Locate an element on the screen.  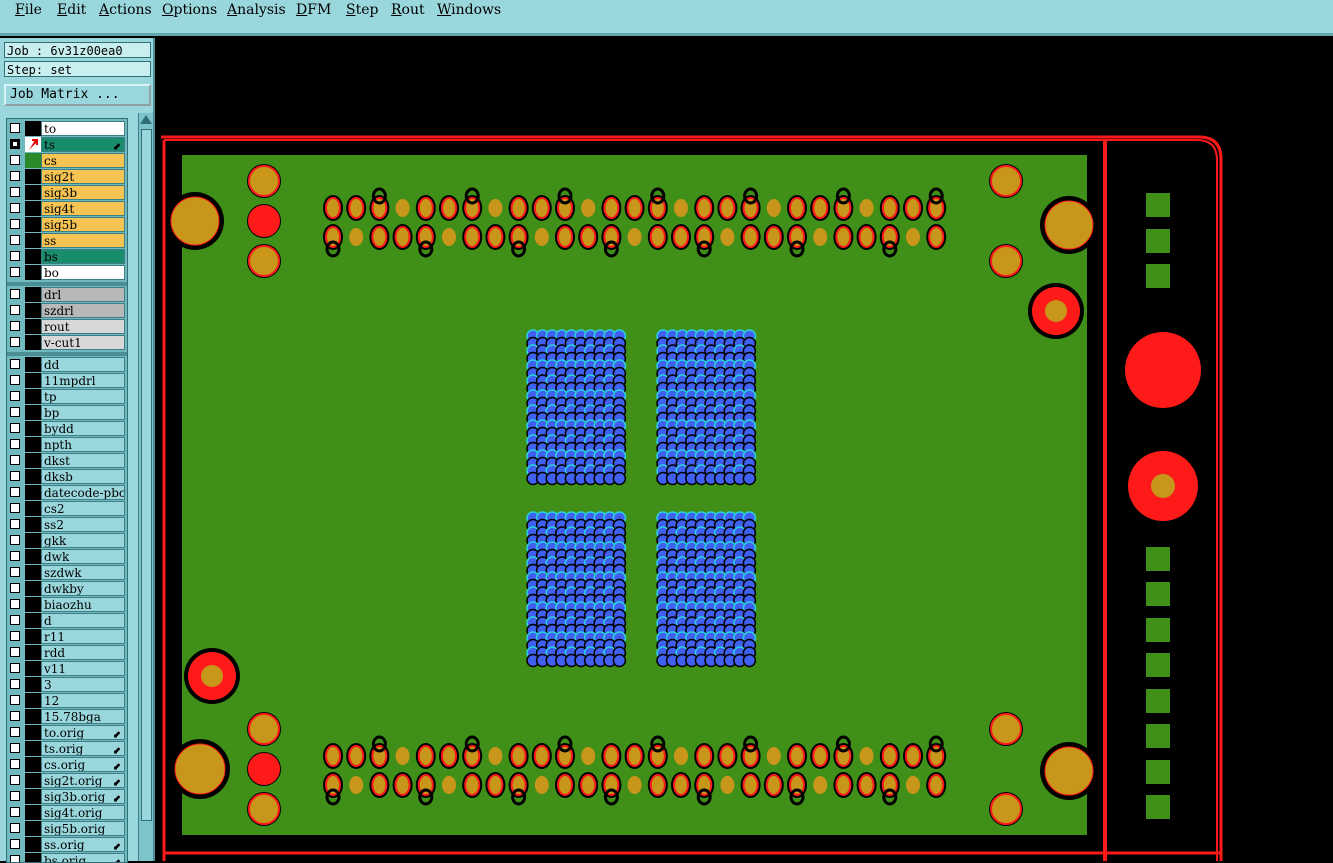
layer-row-biaozhu: biaozhu is located at coordinates (67, 605).